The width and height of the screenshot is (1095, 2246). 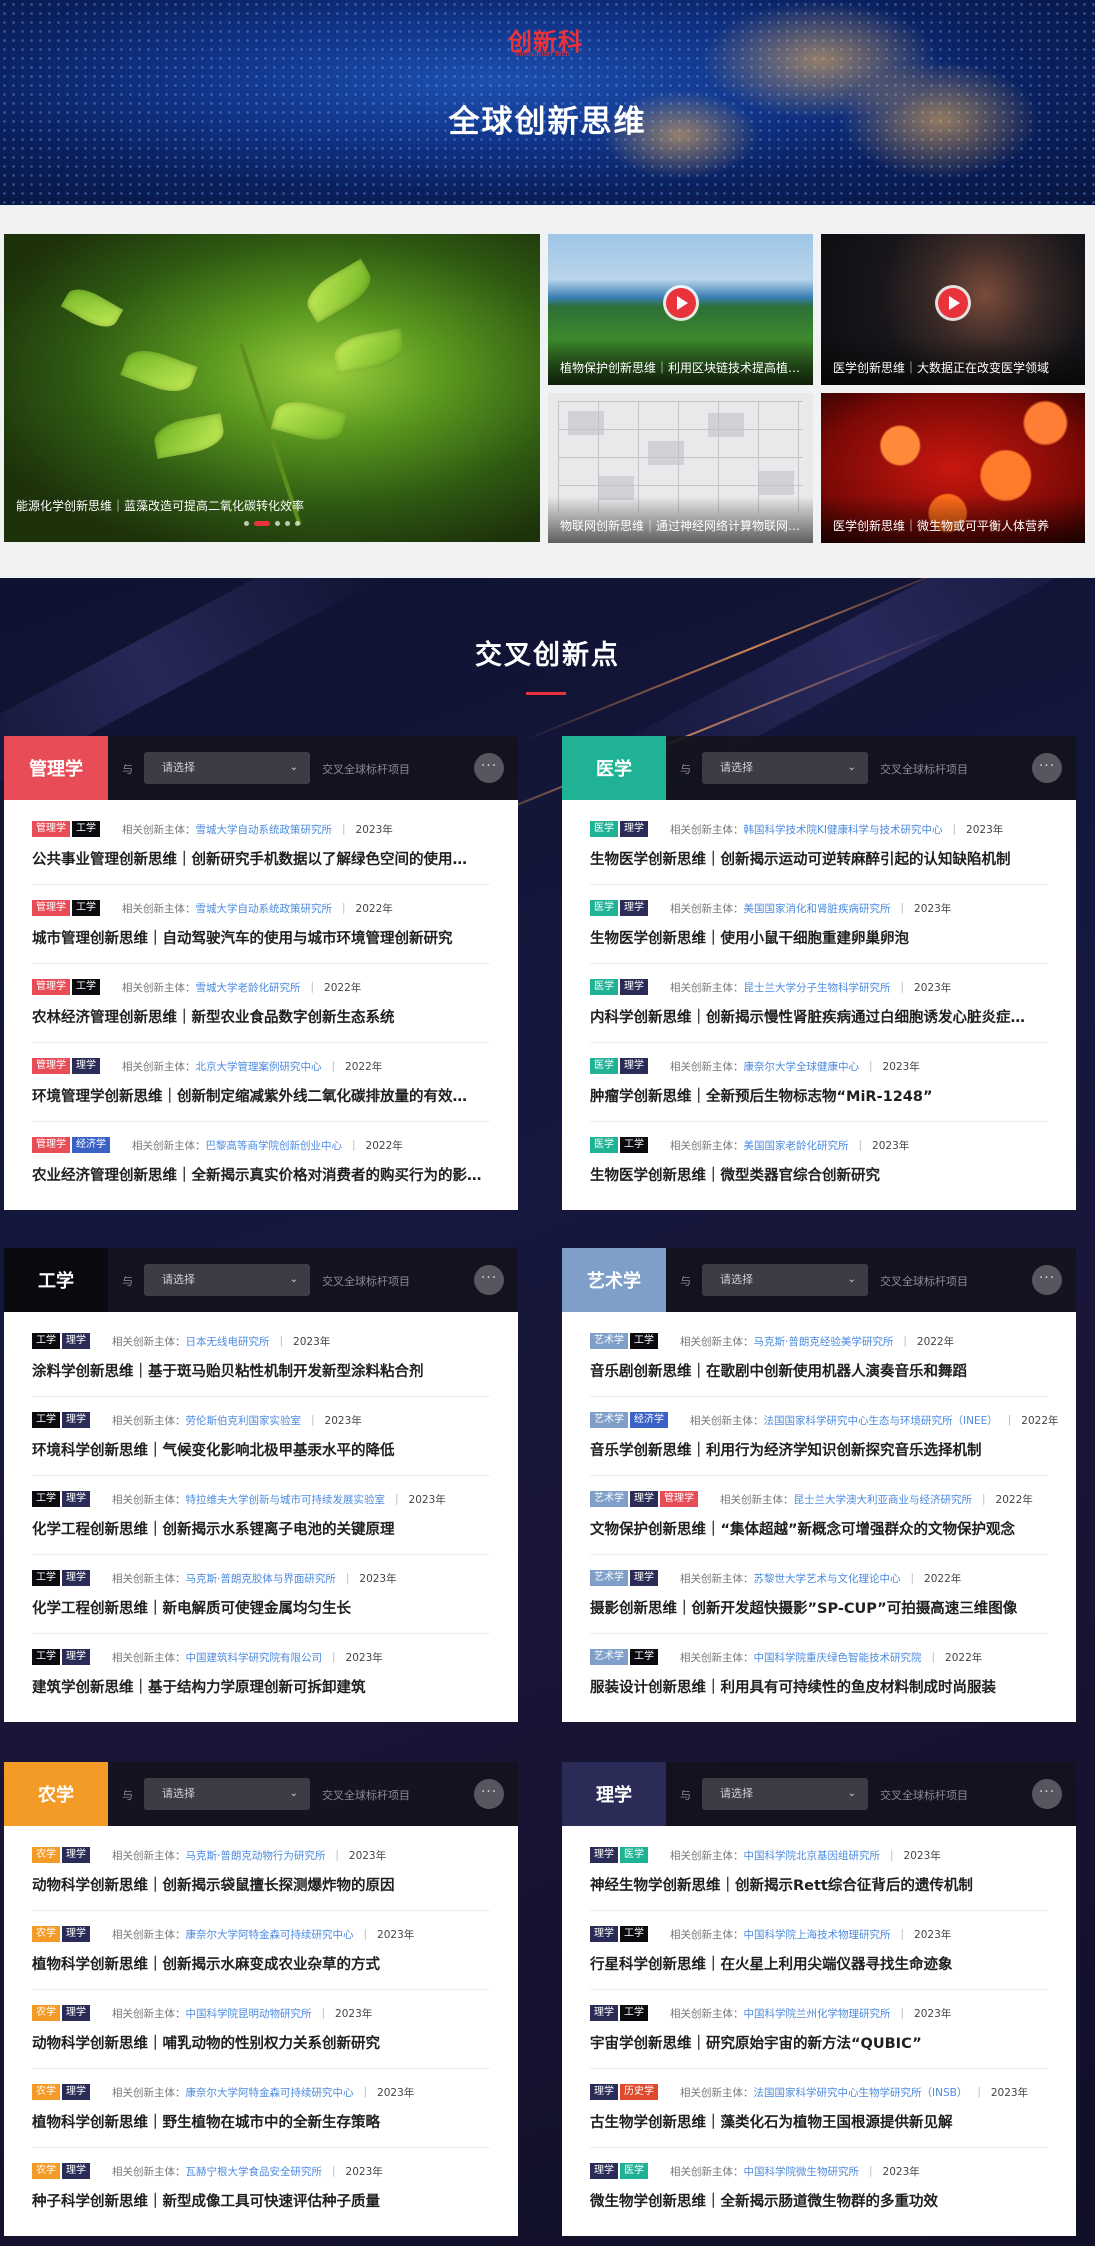 I want to click on related-entity-link: 中国科学院昆明动物研究所, so click(x=249, y=2013).